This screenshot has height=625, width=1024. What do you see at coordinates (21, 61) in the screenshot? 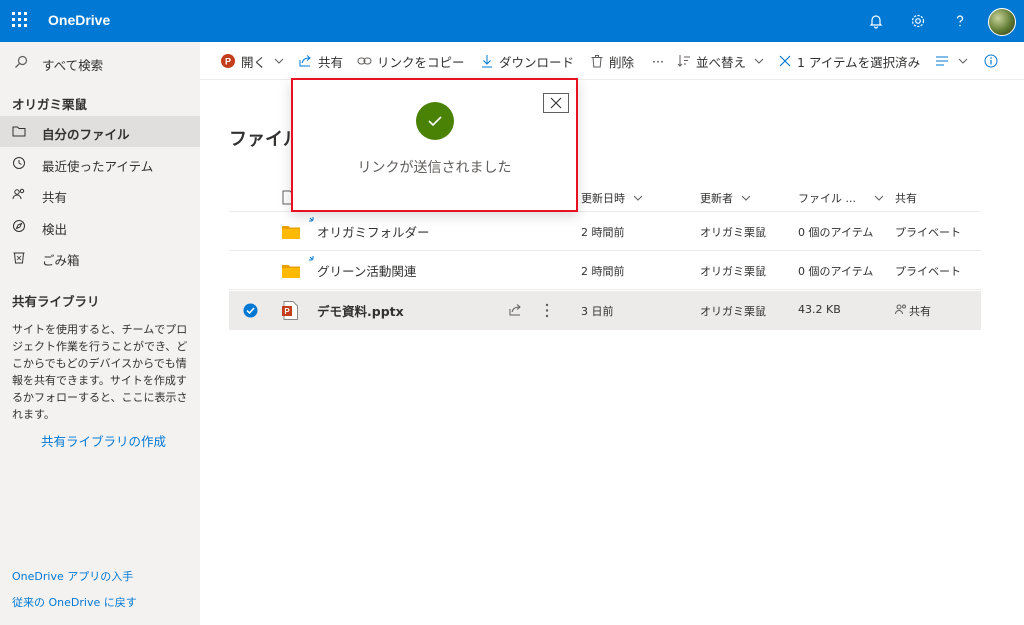
I see `search-icon` at bounding box center [21, 61].